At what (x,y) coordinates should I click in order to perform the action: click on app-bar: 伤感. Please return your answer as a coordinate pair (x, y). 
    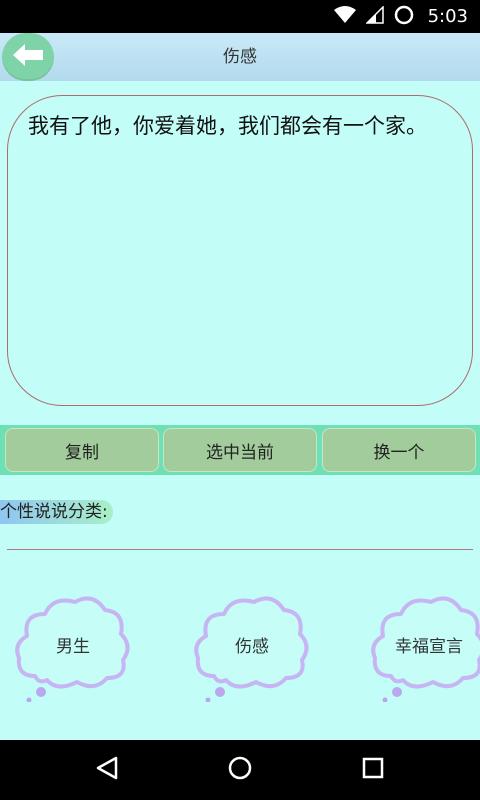
    Looking at the image, I should click on (240, 57).